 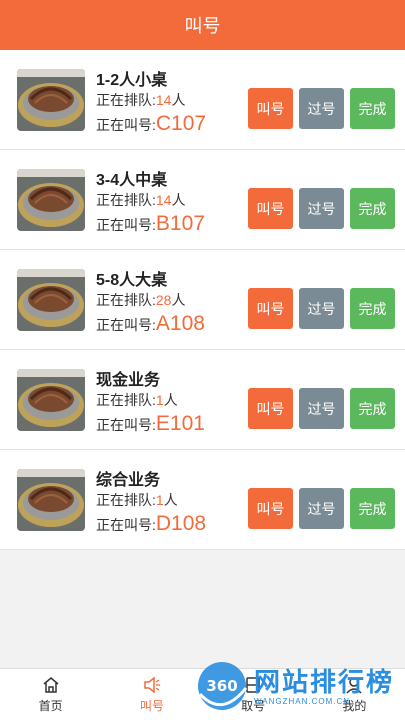 I want to click on calling-text: 正在叫号: D108, so click(x=151, y=524).